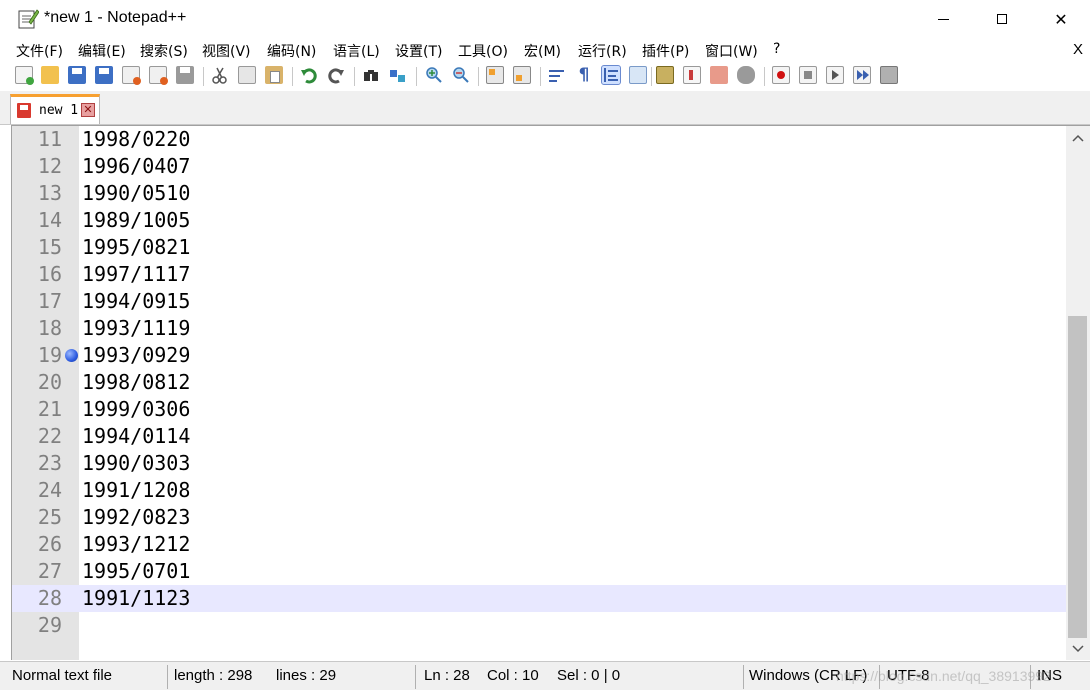  Describe the element at coordinates (781, 75) in the screenshot. I see `record-macro-icon` at that location.